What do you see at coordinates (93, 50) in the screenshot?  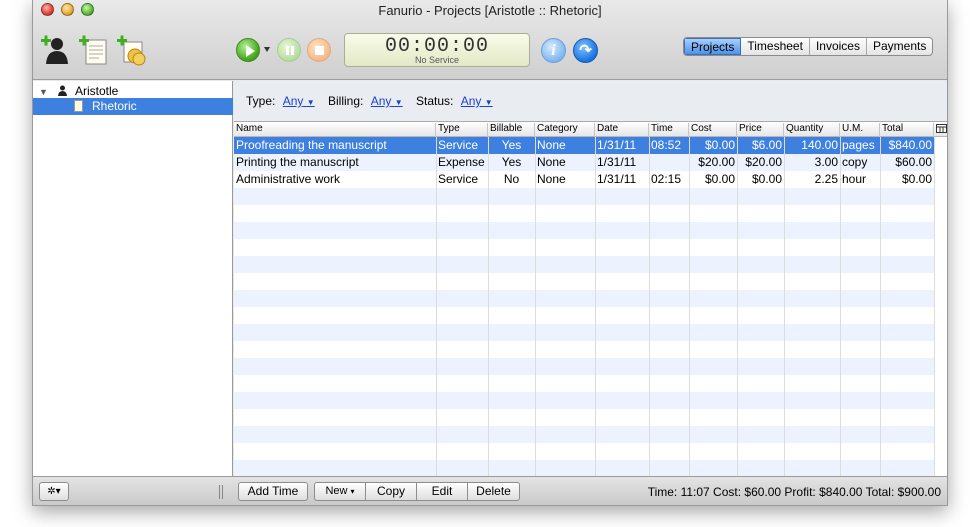 I see `add-project-icon` at bounding box center [93, 50].